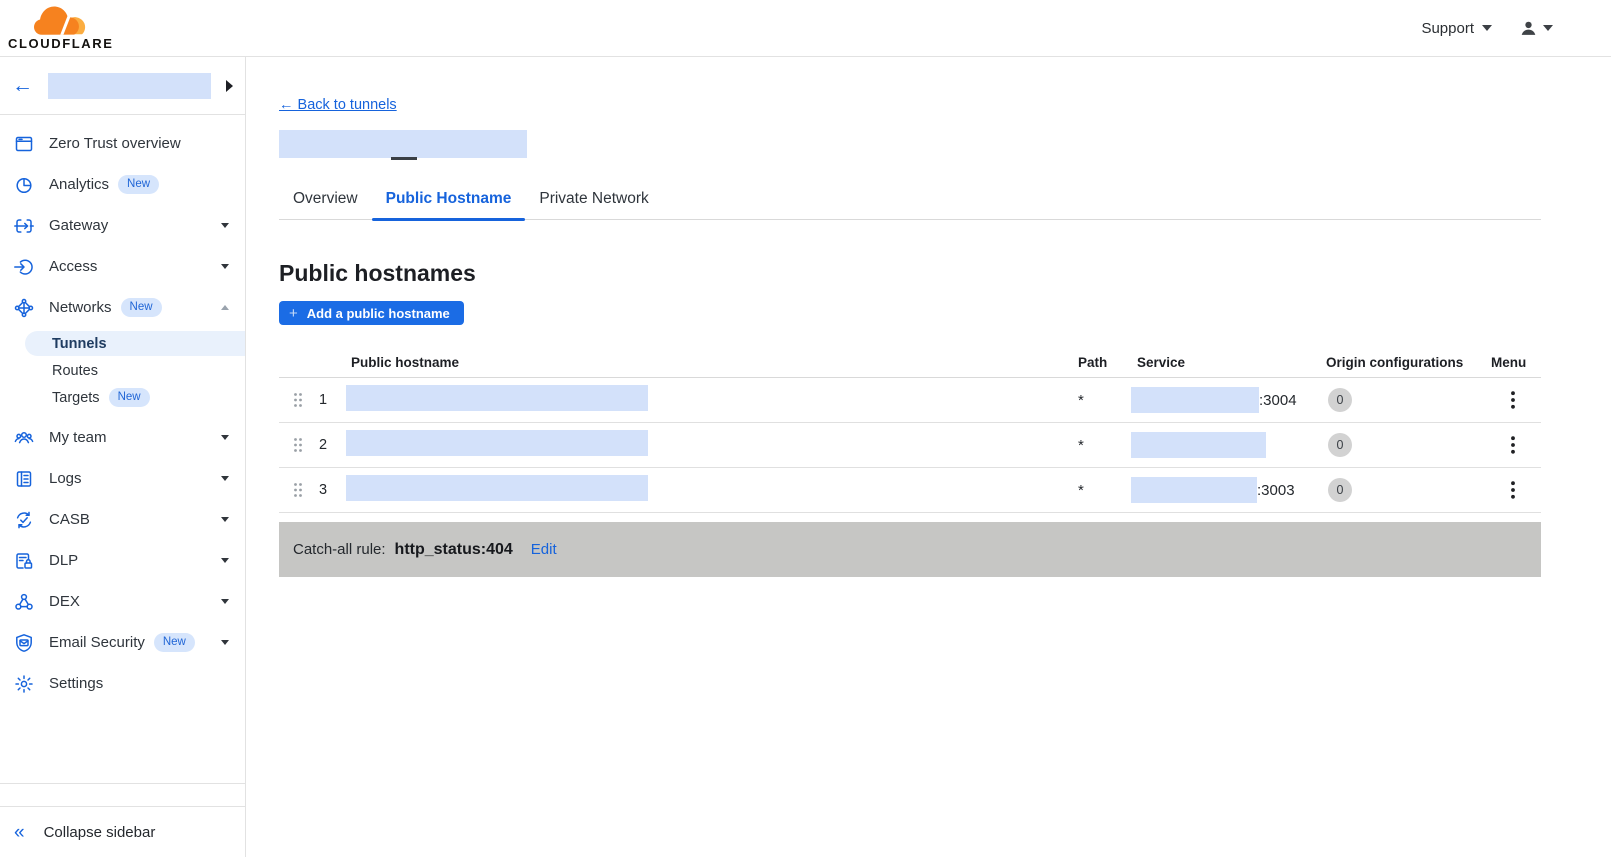 This screenshot has height=857, width=1611. Describe the element at coordinates (122, 642) in the screenshot. I see `sidebar-item-email-security: Email Security New` at that location.